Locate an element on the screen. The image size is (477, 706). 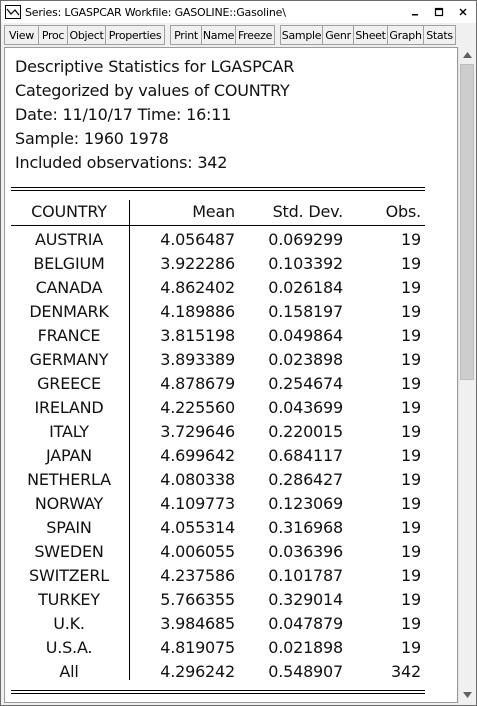
header-rule is located at coordinates (218, 225).